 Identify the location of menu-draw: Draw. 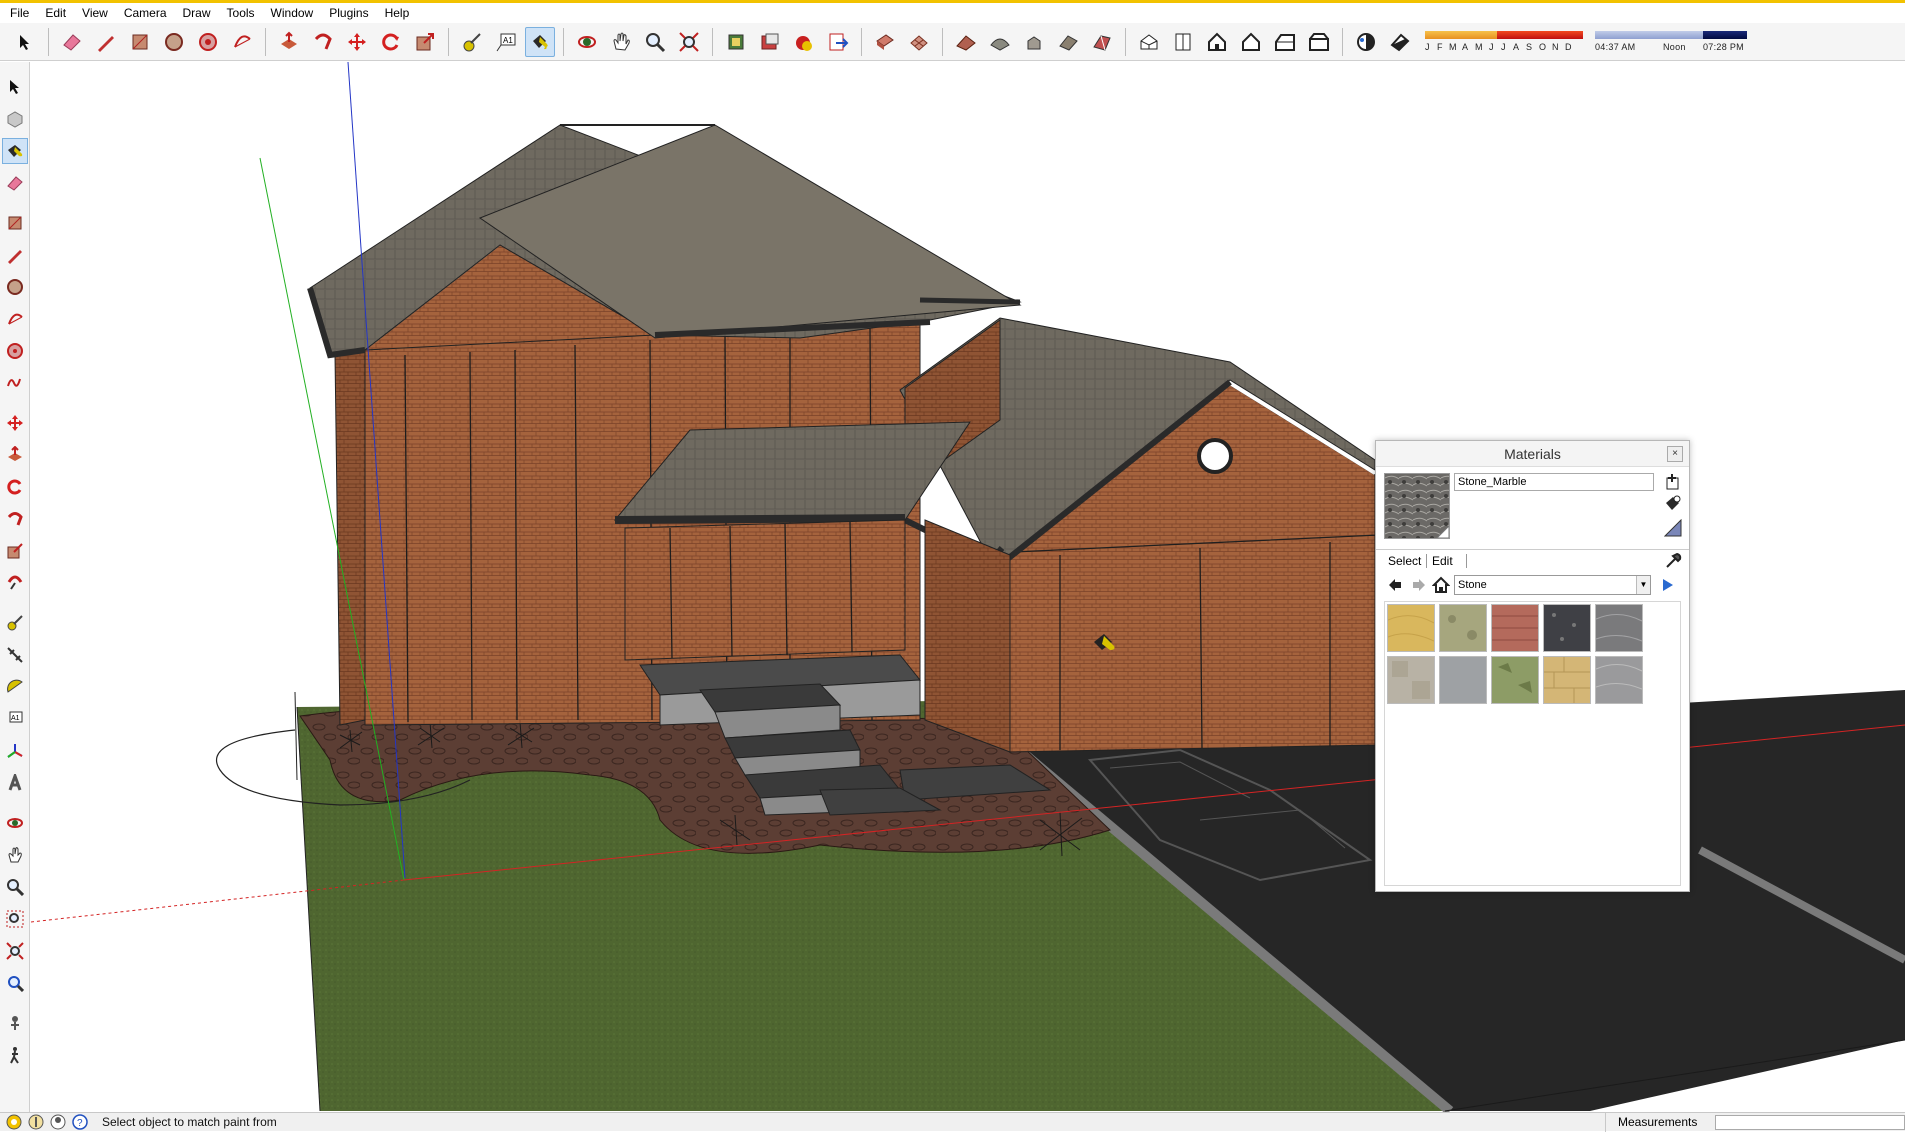
(197, 13).